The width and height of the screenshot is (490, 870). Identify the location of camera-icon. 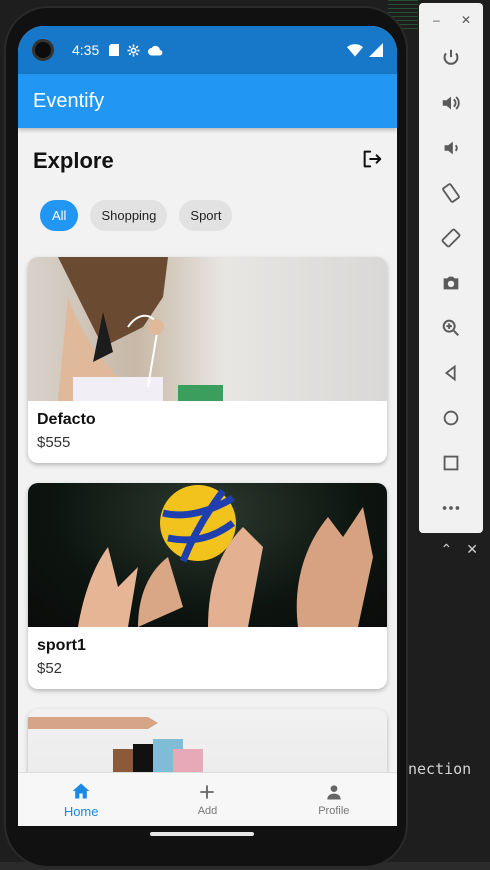
(451, 282).